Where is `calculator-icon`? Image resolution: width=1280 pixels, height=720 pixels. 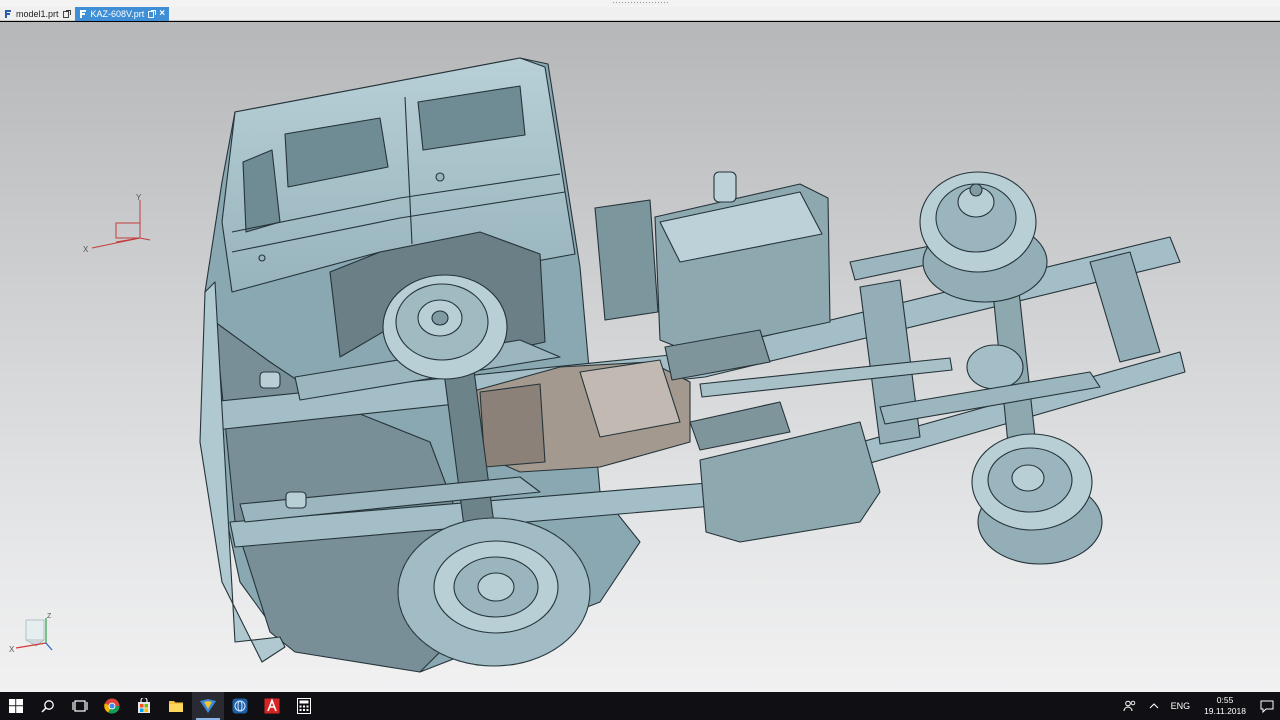
calculator-icon is located at coordinates (304, 706).